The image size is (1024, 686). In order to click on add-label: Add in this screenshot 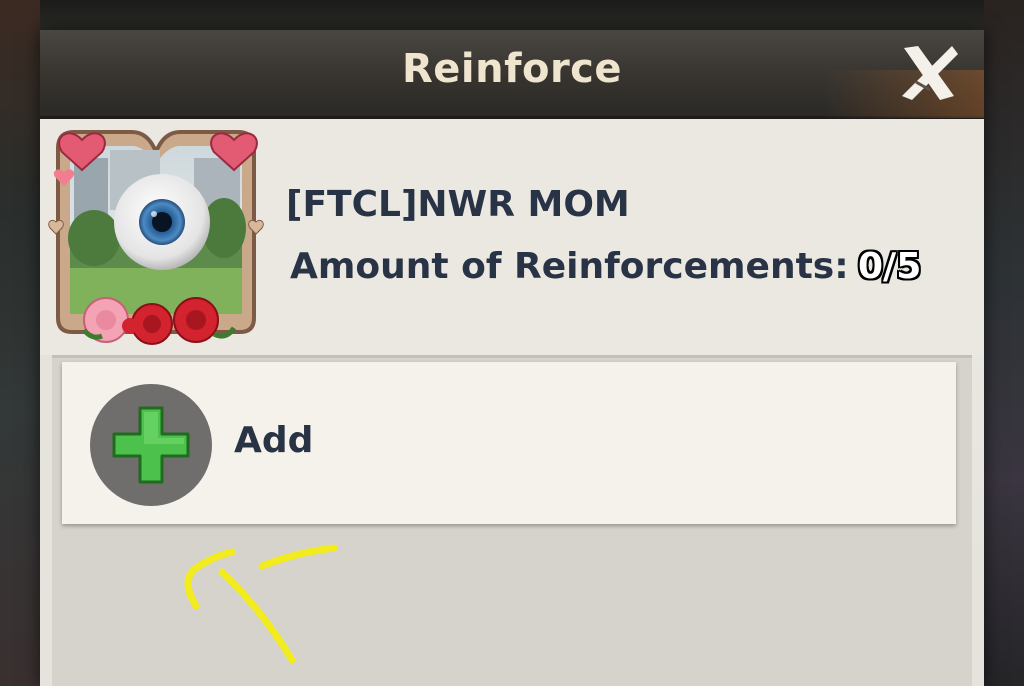, I will do `click(274, 440)`.